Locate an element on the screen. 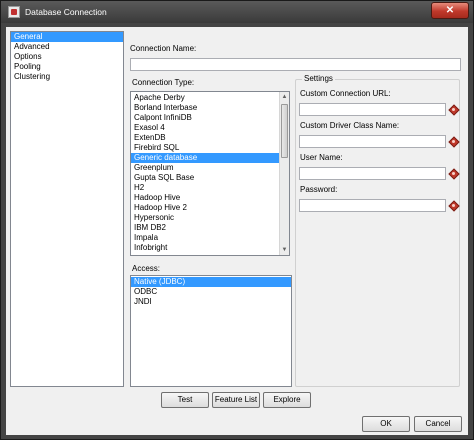 The height and width of the screenshot is (440, 474). title-bar: Database Connection ✕ is located at coordinates (237, 12).